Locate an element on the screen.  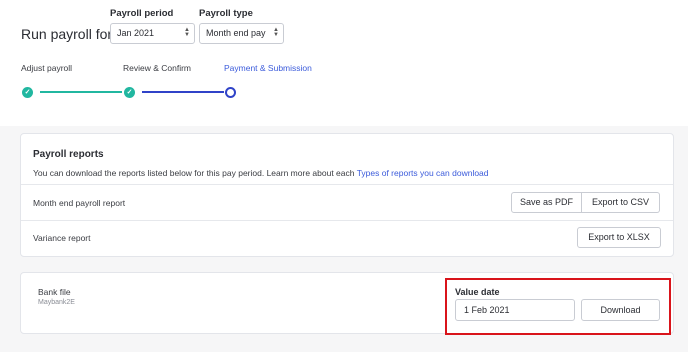
export-xlsx-button: Export to XLSX is located at coordinates (619, 237).